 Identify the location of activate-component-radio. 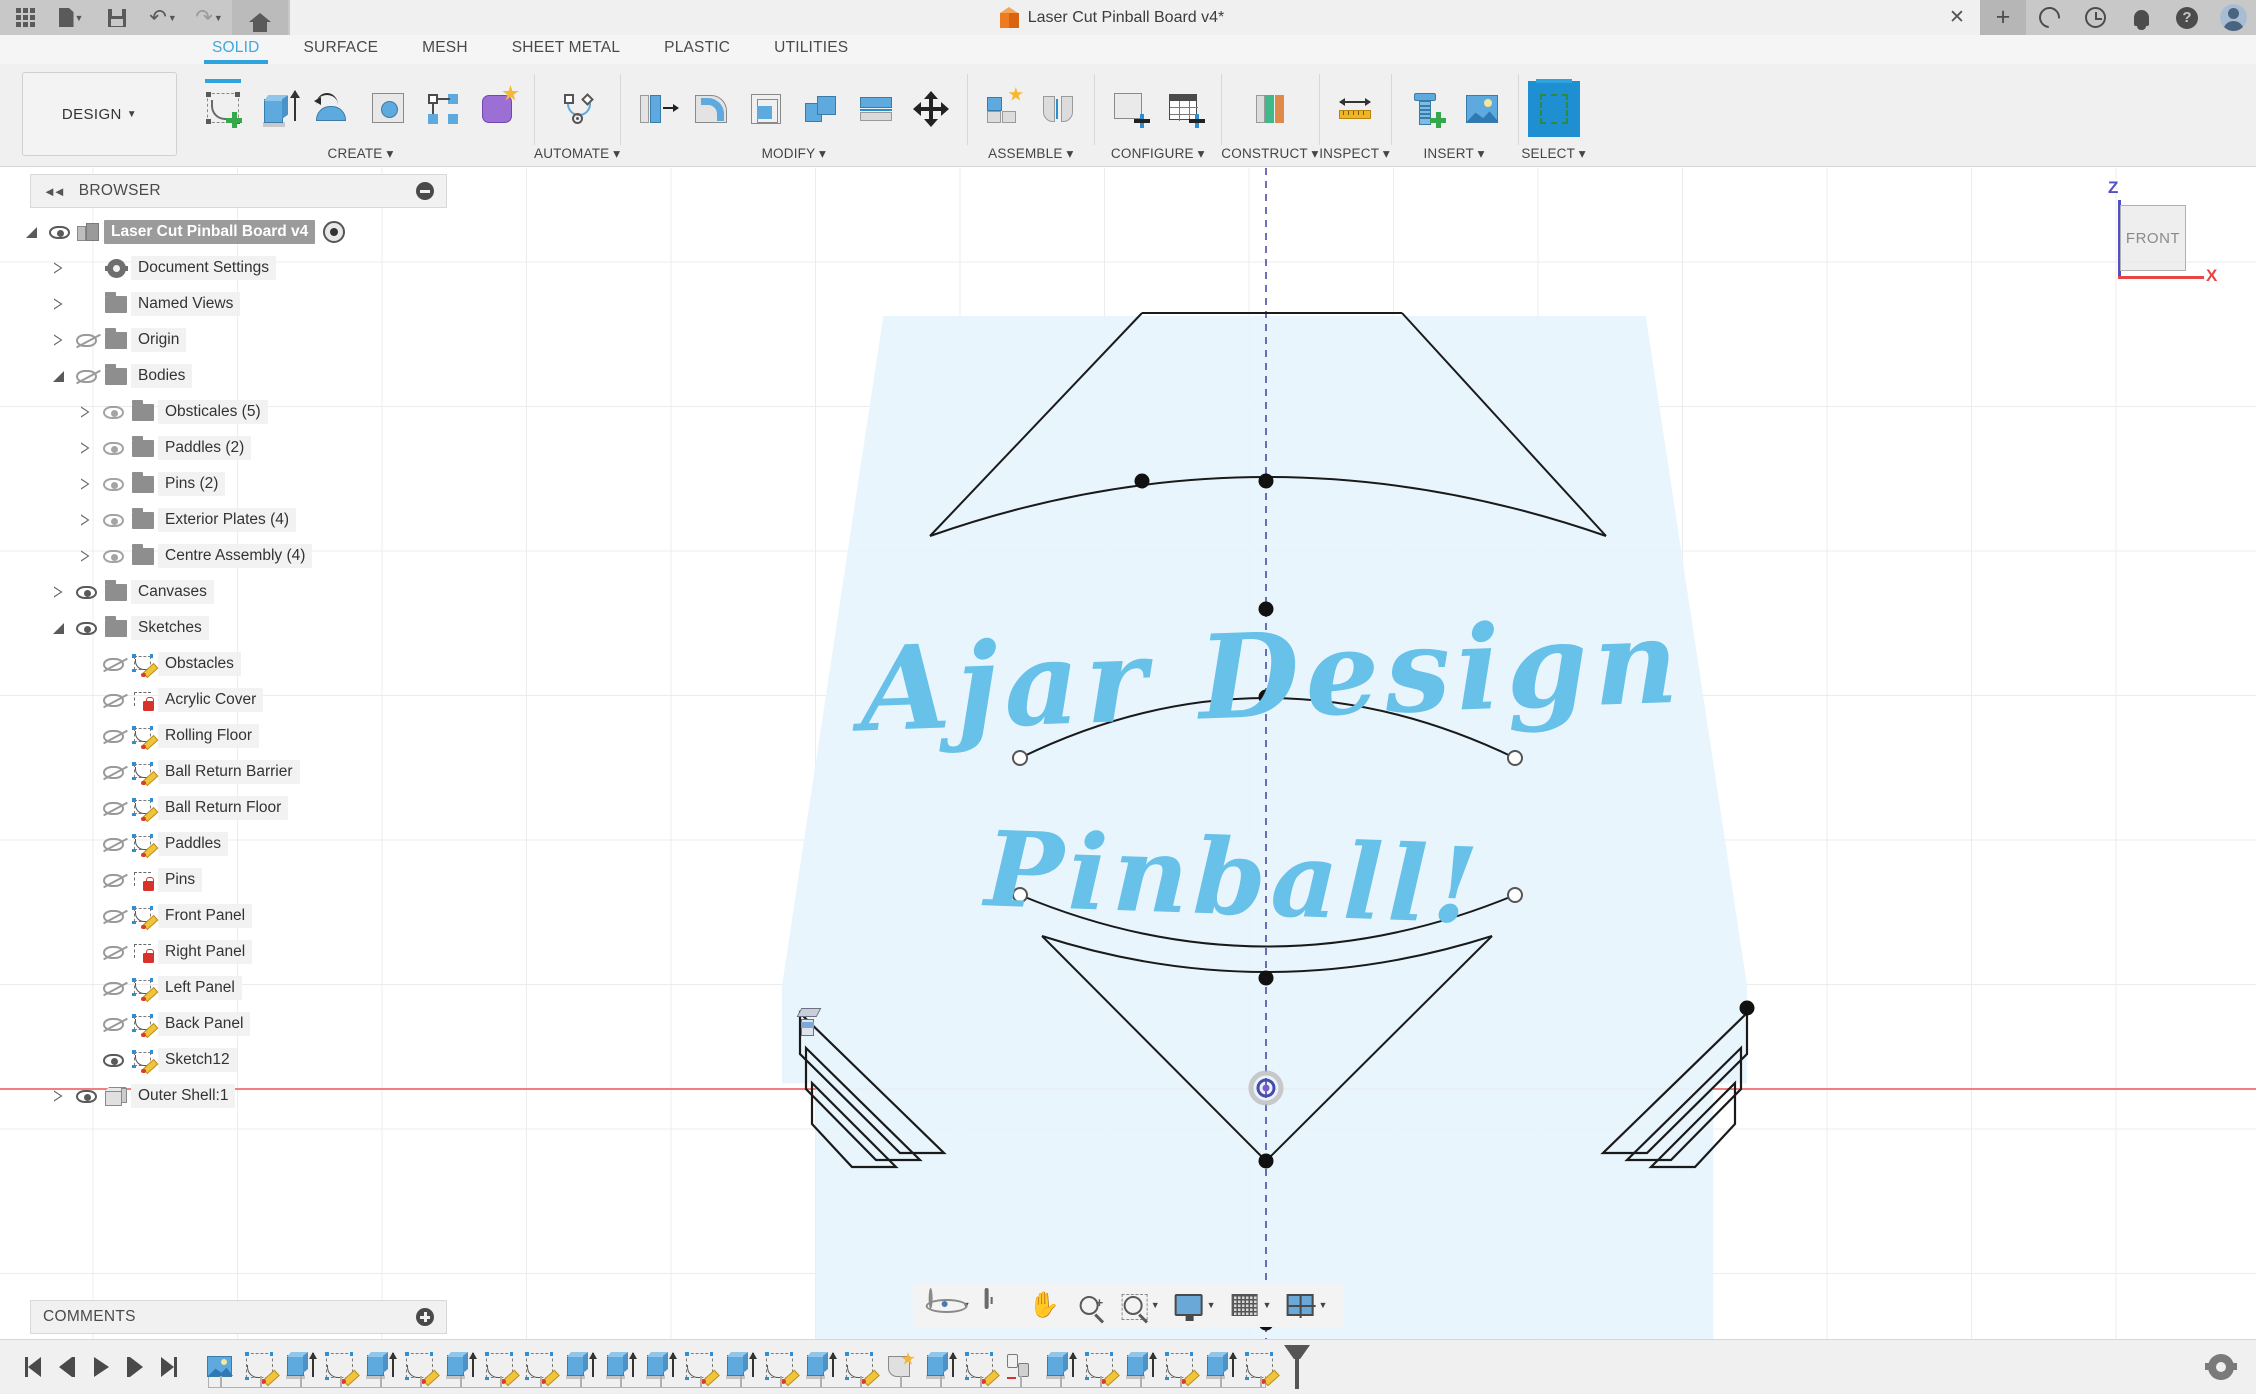
(334, 232).